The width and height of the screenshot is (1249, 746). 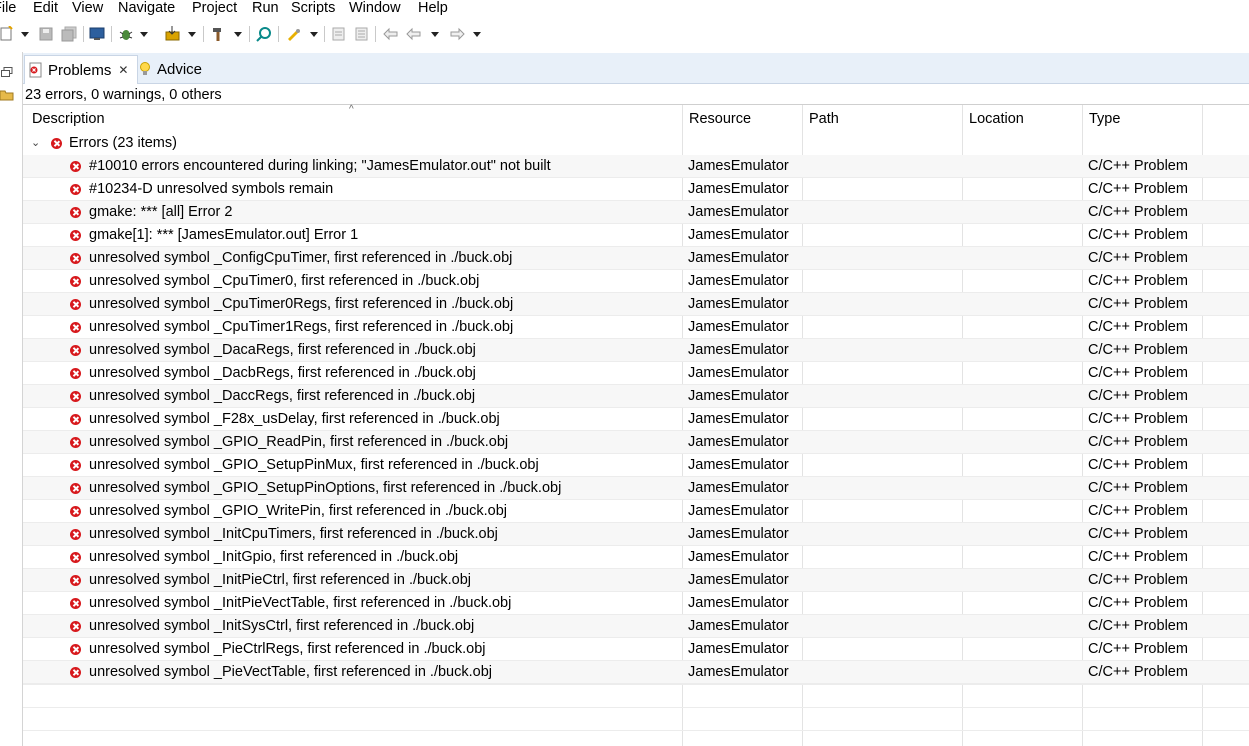 What do you see at coordinates (457, 34) in the screenshot?
I see `forward-icon` at bounding box center [457, 34].